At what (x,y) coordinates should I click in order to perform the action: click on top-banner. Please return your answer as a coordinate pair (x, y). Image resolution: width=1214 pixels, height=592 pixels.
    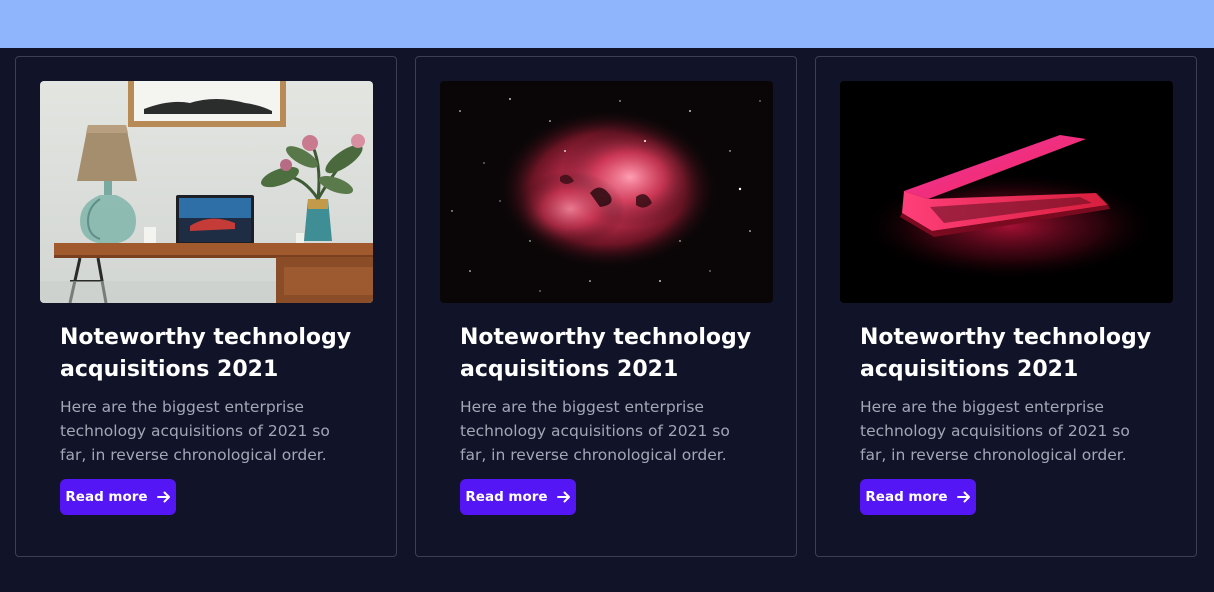
    Looking at the image, I should click on (607, 24).